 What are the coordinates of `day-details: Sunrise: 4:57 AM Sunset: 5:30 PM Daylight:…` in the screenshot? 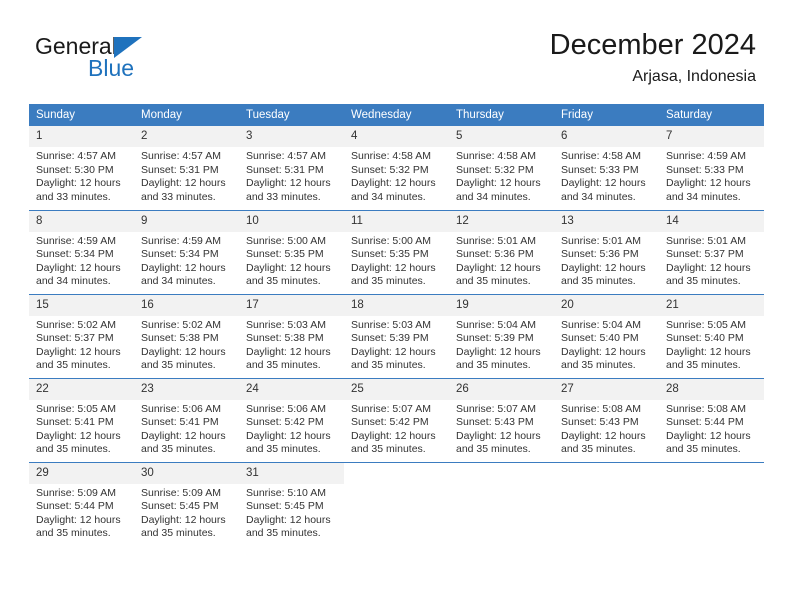 It's located at (81, 175).